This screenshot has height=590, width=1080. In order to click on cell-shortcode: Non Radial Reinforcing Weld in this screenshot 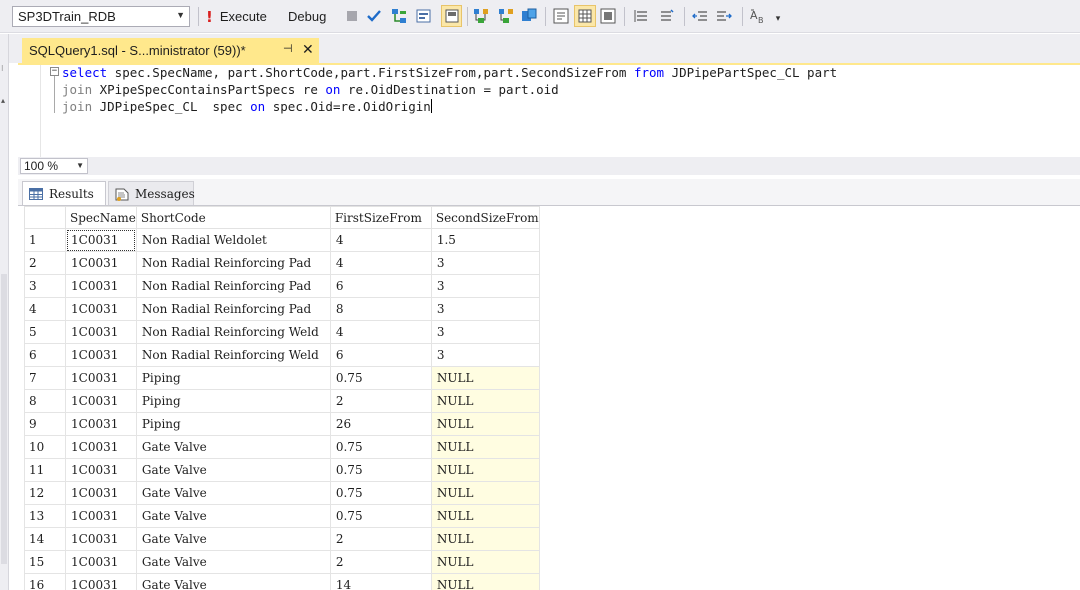, I will do `click(233, 355)`.